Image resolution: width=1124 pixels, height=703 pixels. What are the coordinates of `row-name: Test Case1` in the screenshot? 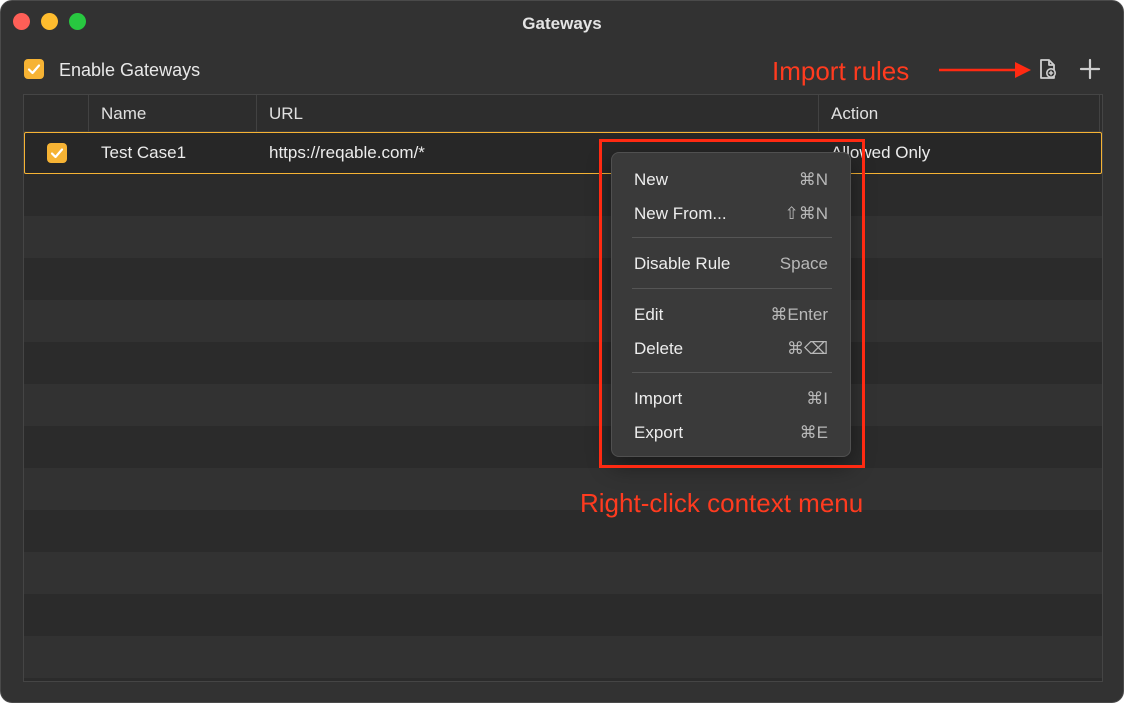 It's located at (144, 152).